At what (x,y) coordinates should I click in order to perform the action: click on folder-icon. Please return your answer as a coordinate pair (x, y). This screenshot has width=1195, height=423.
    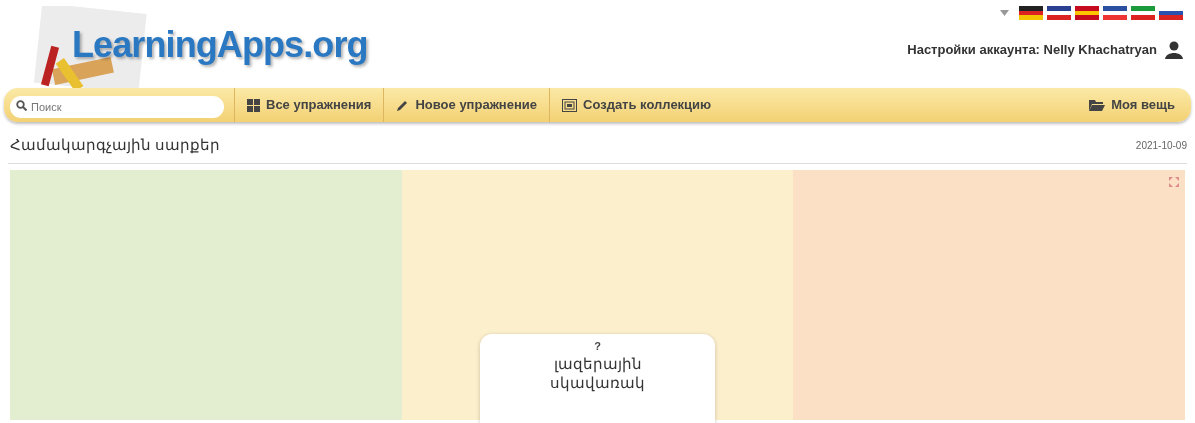
    Looking at the image, I should click on (1097, 105).